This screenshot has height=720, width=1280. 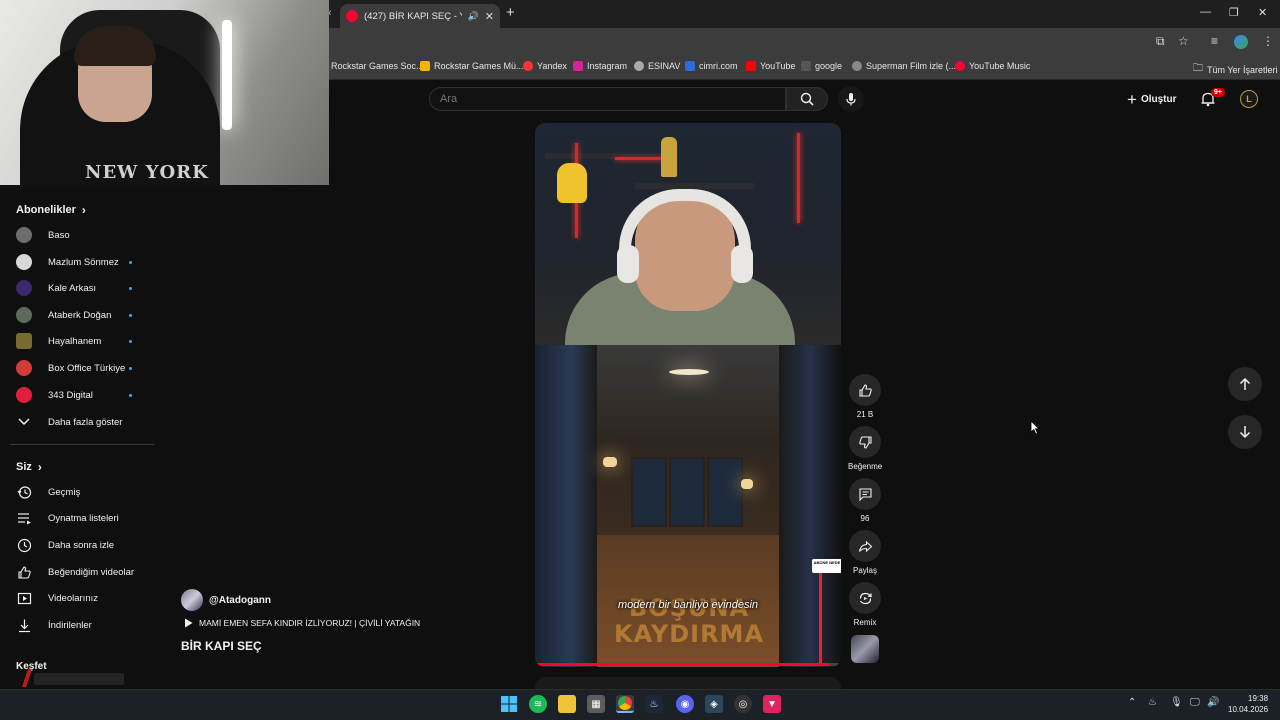 I want to click on bookmark-item: ESINAV, so click(x=657, y=66).